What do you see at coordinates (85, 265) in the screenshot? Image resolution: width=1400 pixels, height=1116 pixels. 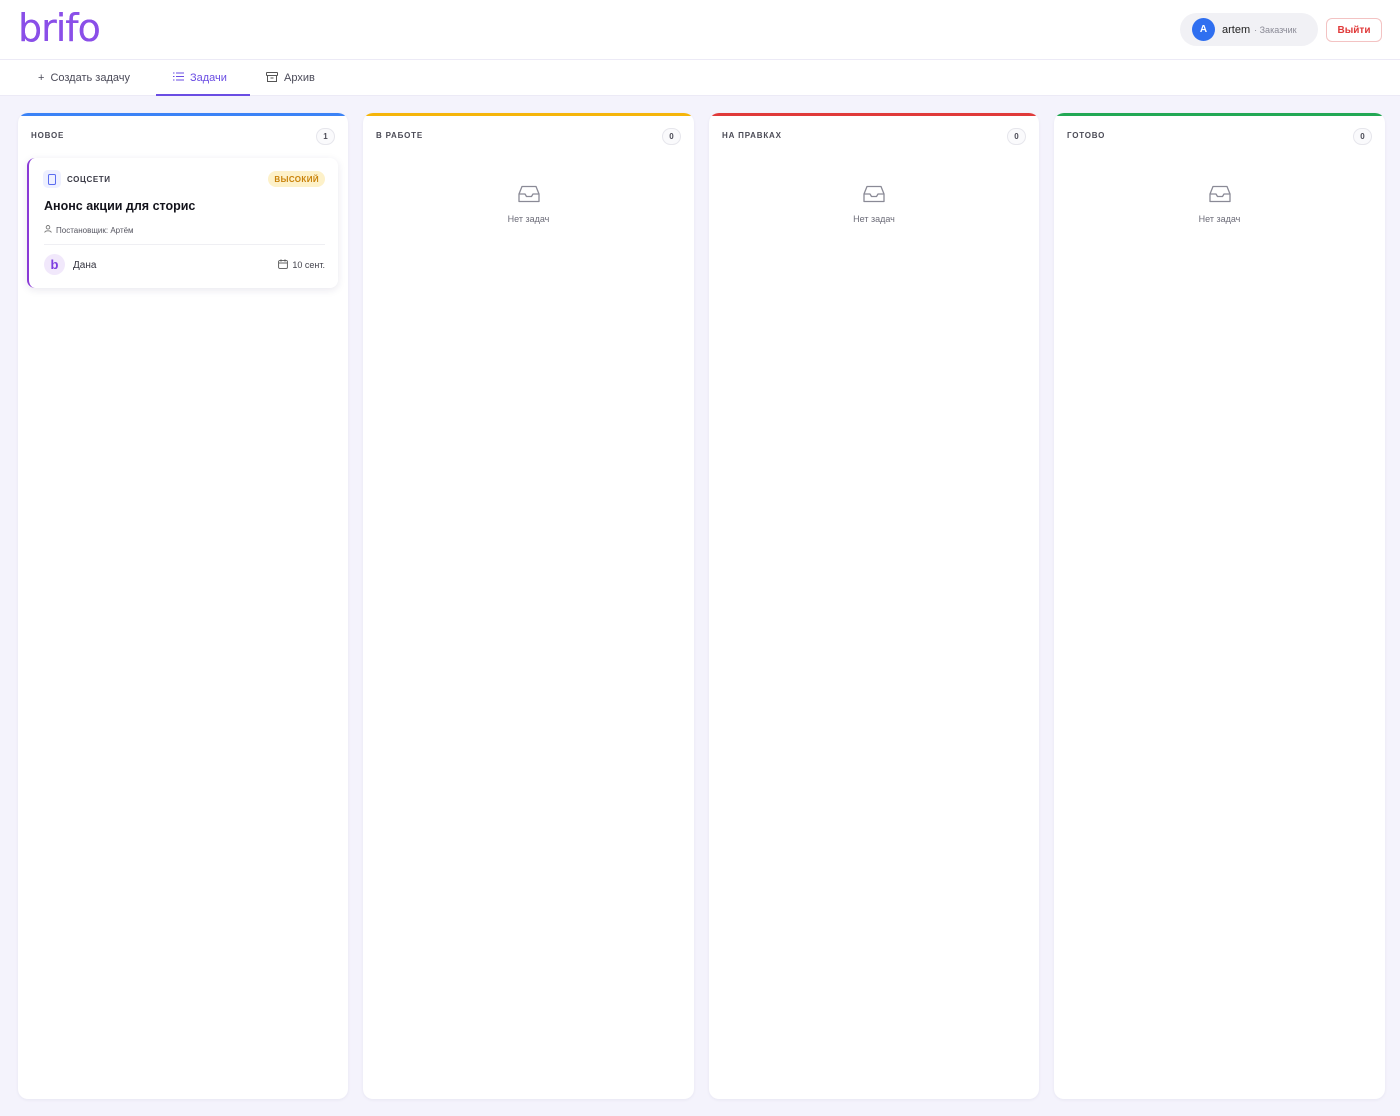 I see `assignee-name: Дана` at bounding box center [85, 265].